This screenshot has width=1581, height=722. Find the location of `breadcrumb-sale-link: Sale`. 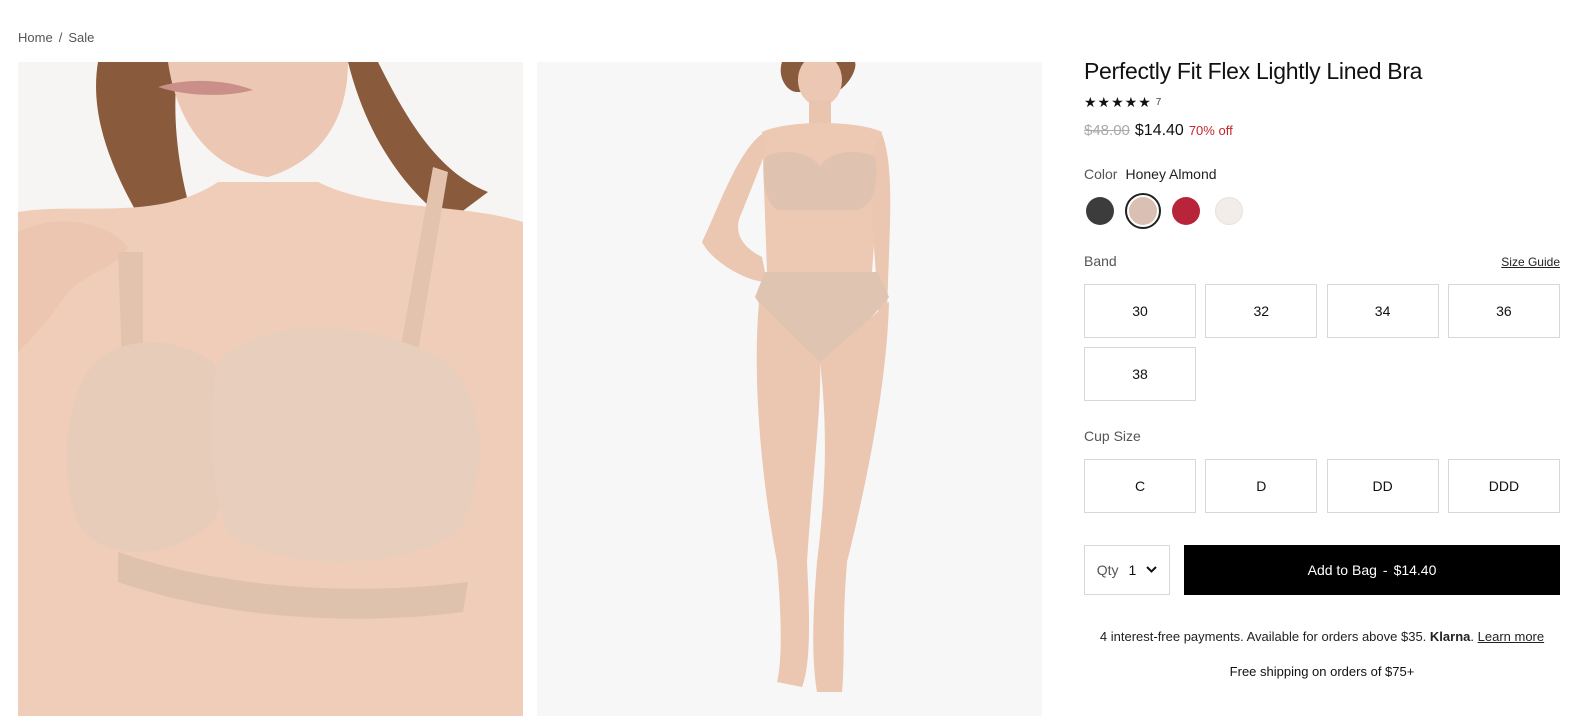

breadcrumb-sale-link: Sale is located at coordinates (81, 37).